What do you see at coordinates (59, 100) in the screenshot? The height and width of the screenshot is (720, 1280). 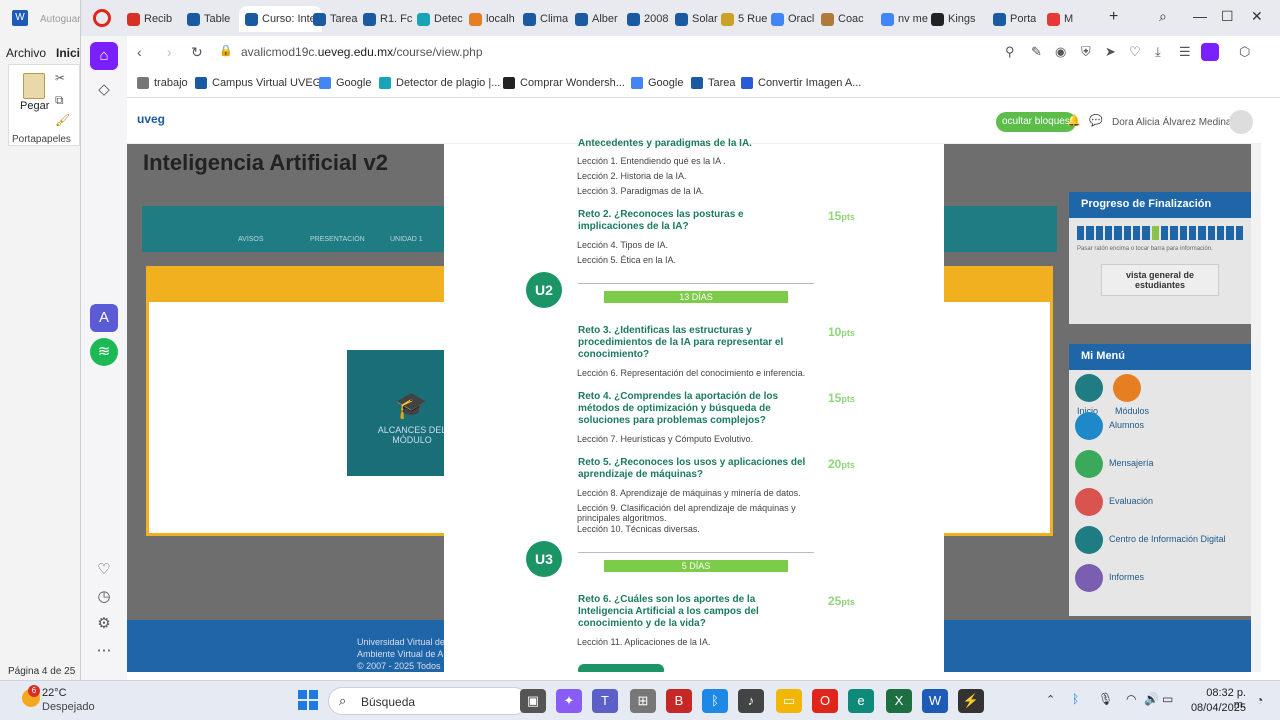 I see `copy-icon: ⧉` at bounding box center [59, 100].